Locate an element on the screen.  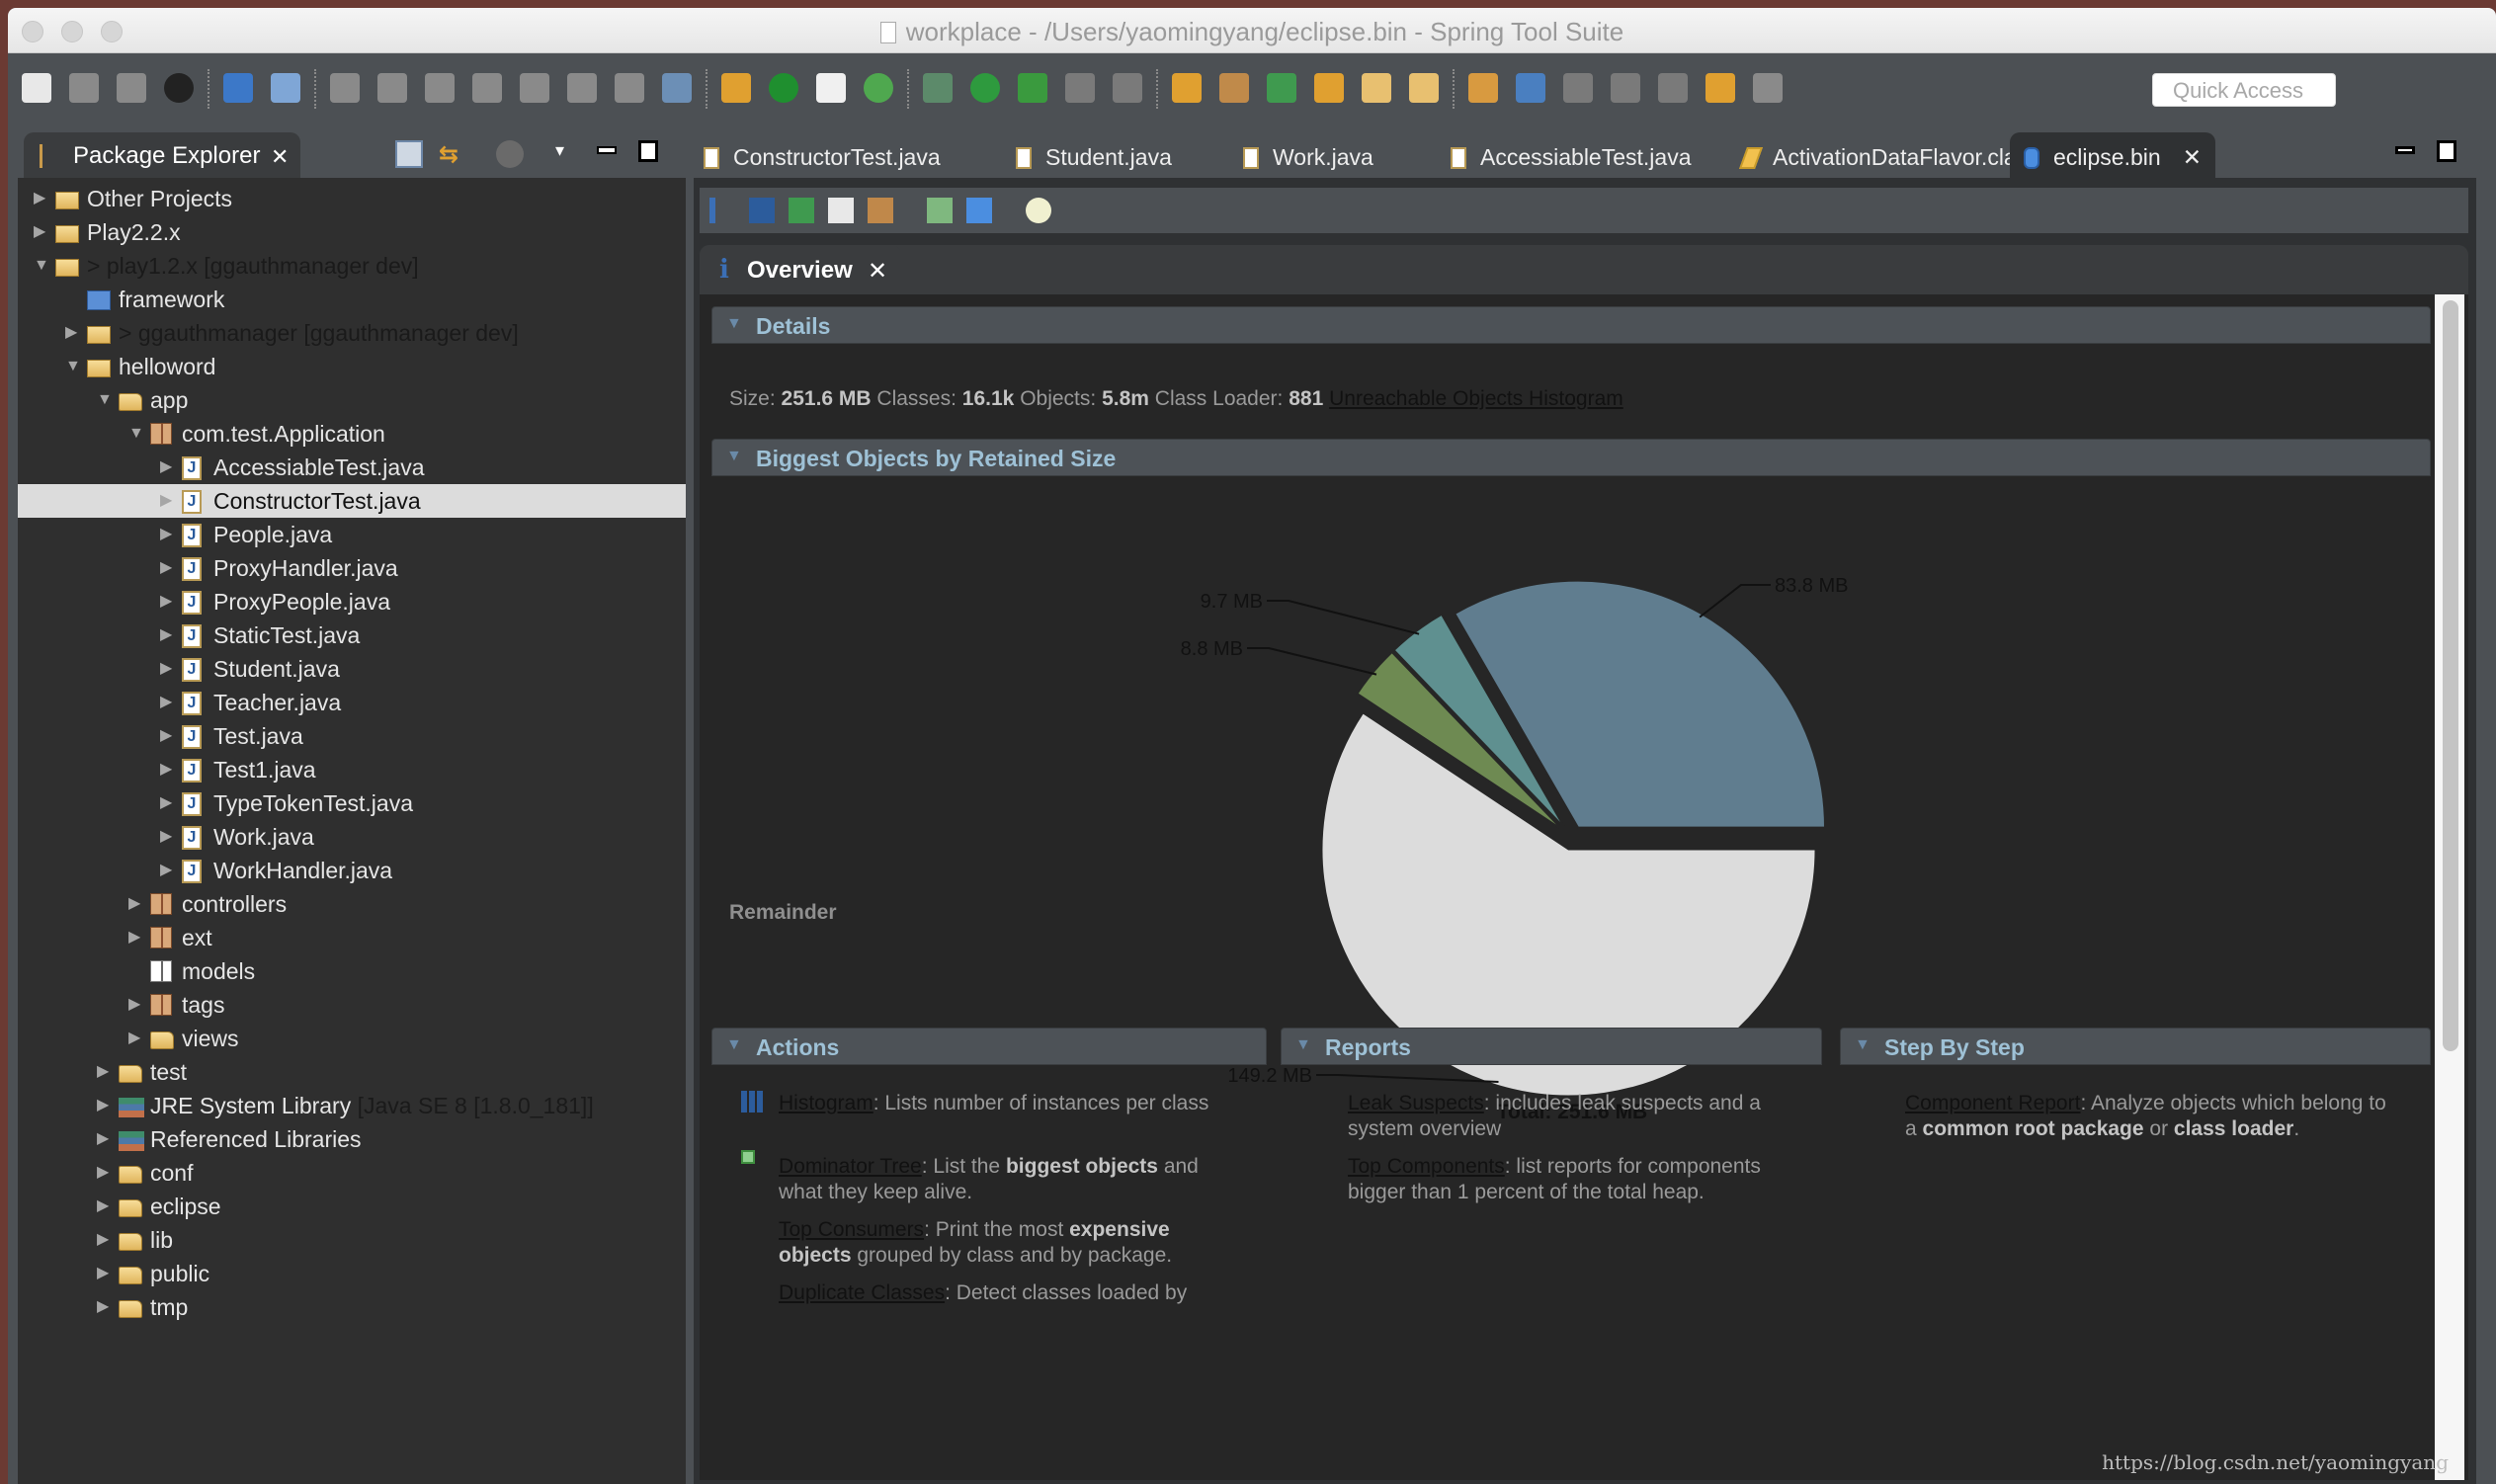
reports-section-header: ▼ Reports is located at coordinates (1551, 1046).